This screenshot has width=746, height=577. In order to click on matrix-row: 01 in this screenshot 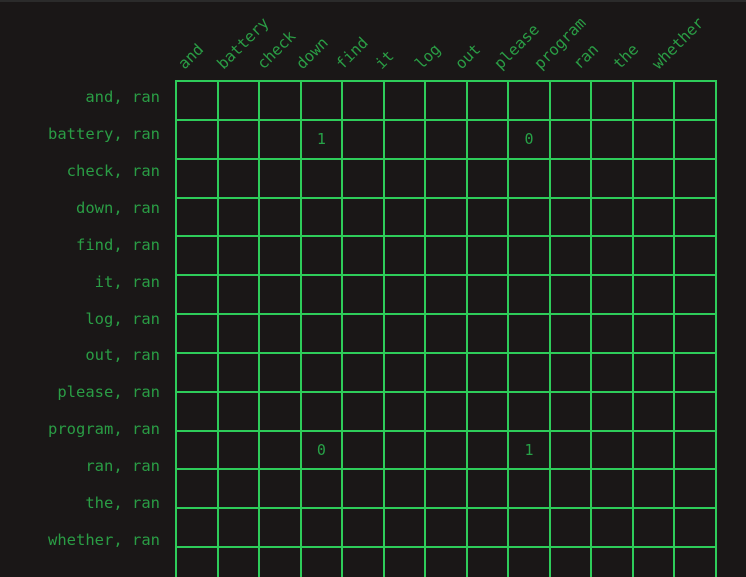, I will do `click(446, 450)`.